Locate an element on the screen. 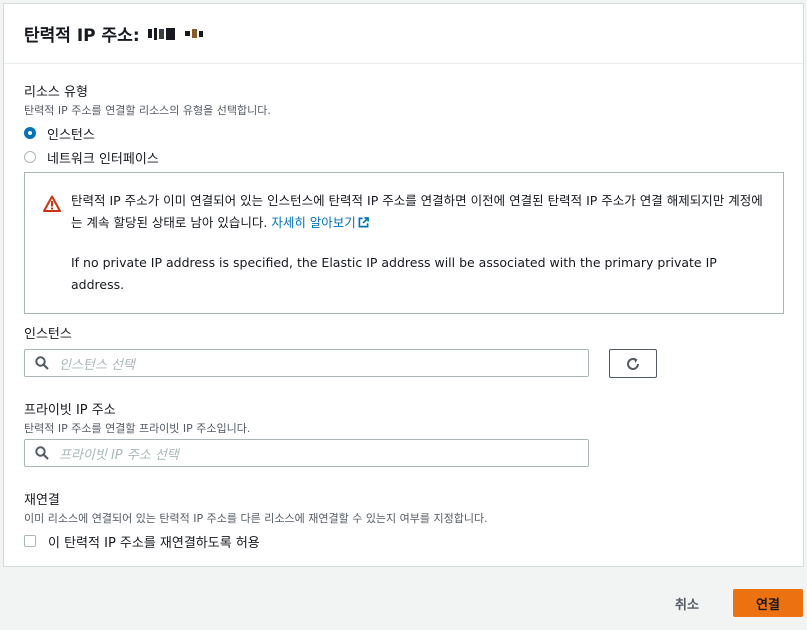  radio-network-interface-label: 네트워크 인터페이스 is located at coordinates (103, 159).